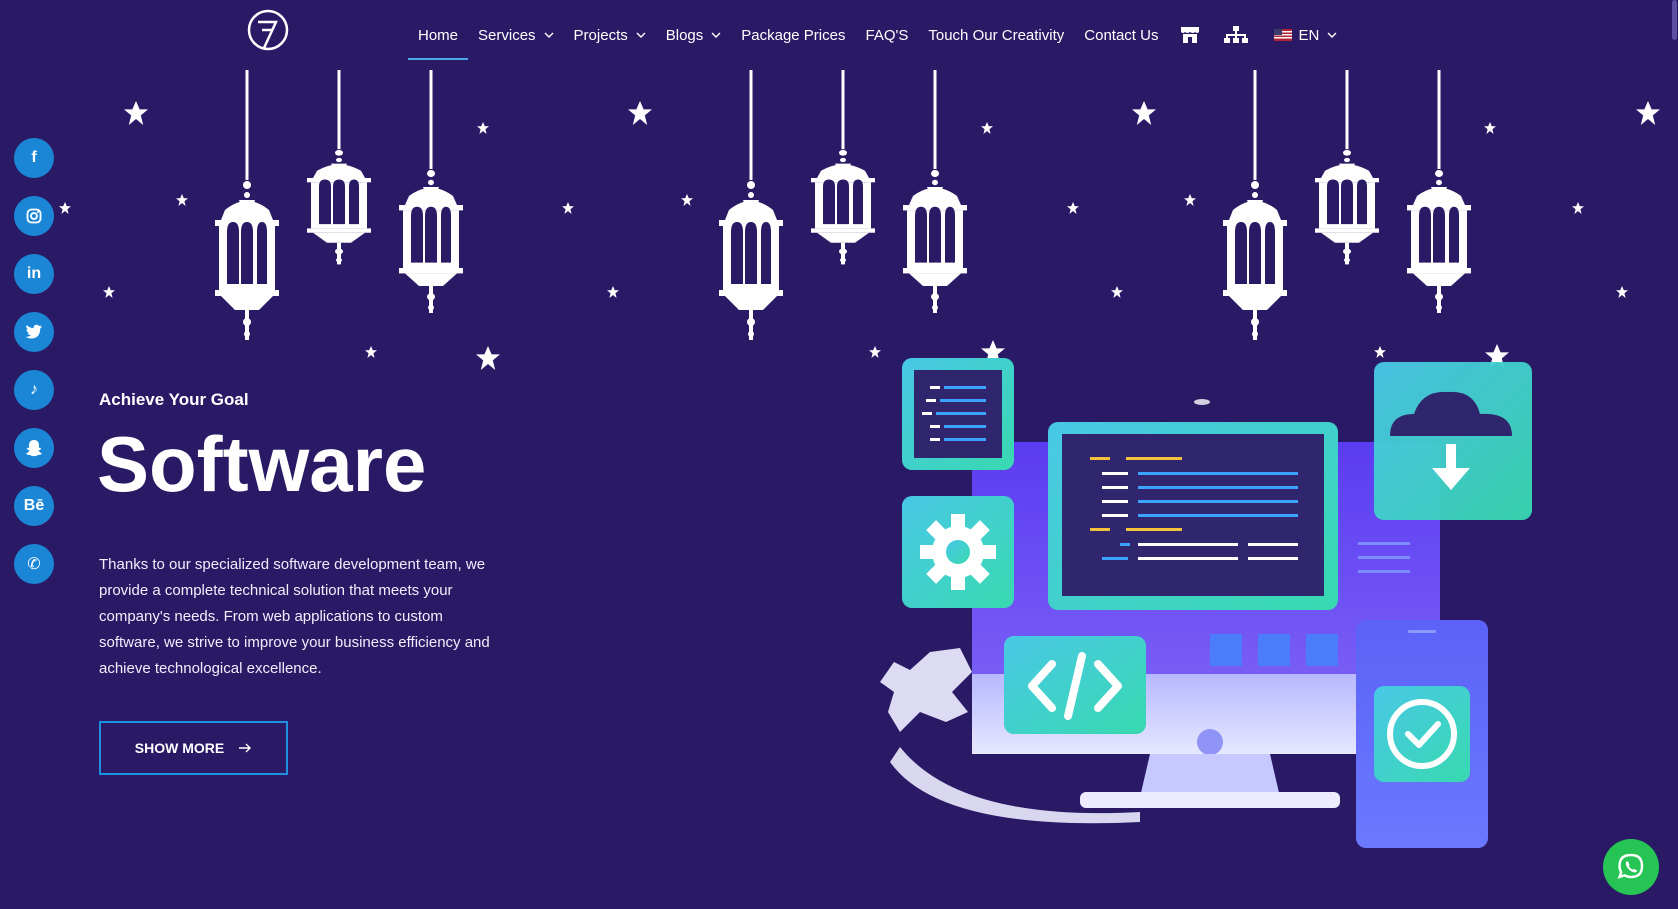 This screenshot has height=909, width=1678. I want to click on nav-services-label: Services, so click(507, 35).